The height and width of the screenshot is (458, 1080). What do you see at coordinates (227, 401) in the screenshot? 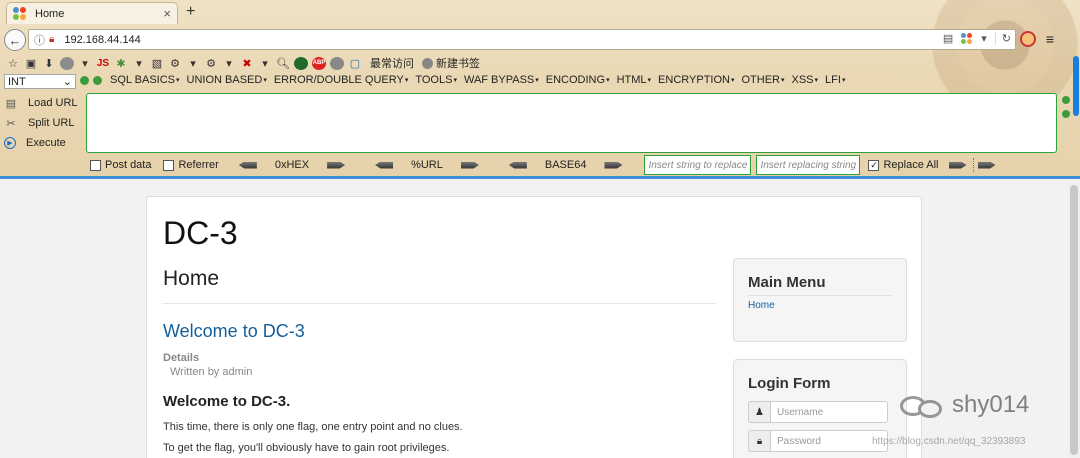
I see `article-heading: Welcome to DC-3.` at bounding box center [227, 401].